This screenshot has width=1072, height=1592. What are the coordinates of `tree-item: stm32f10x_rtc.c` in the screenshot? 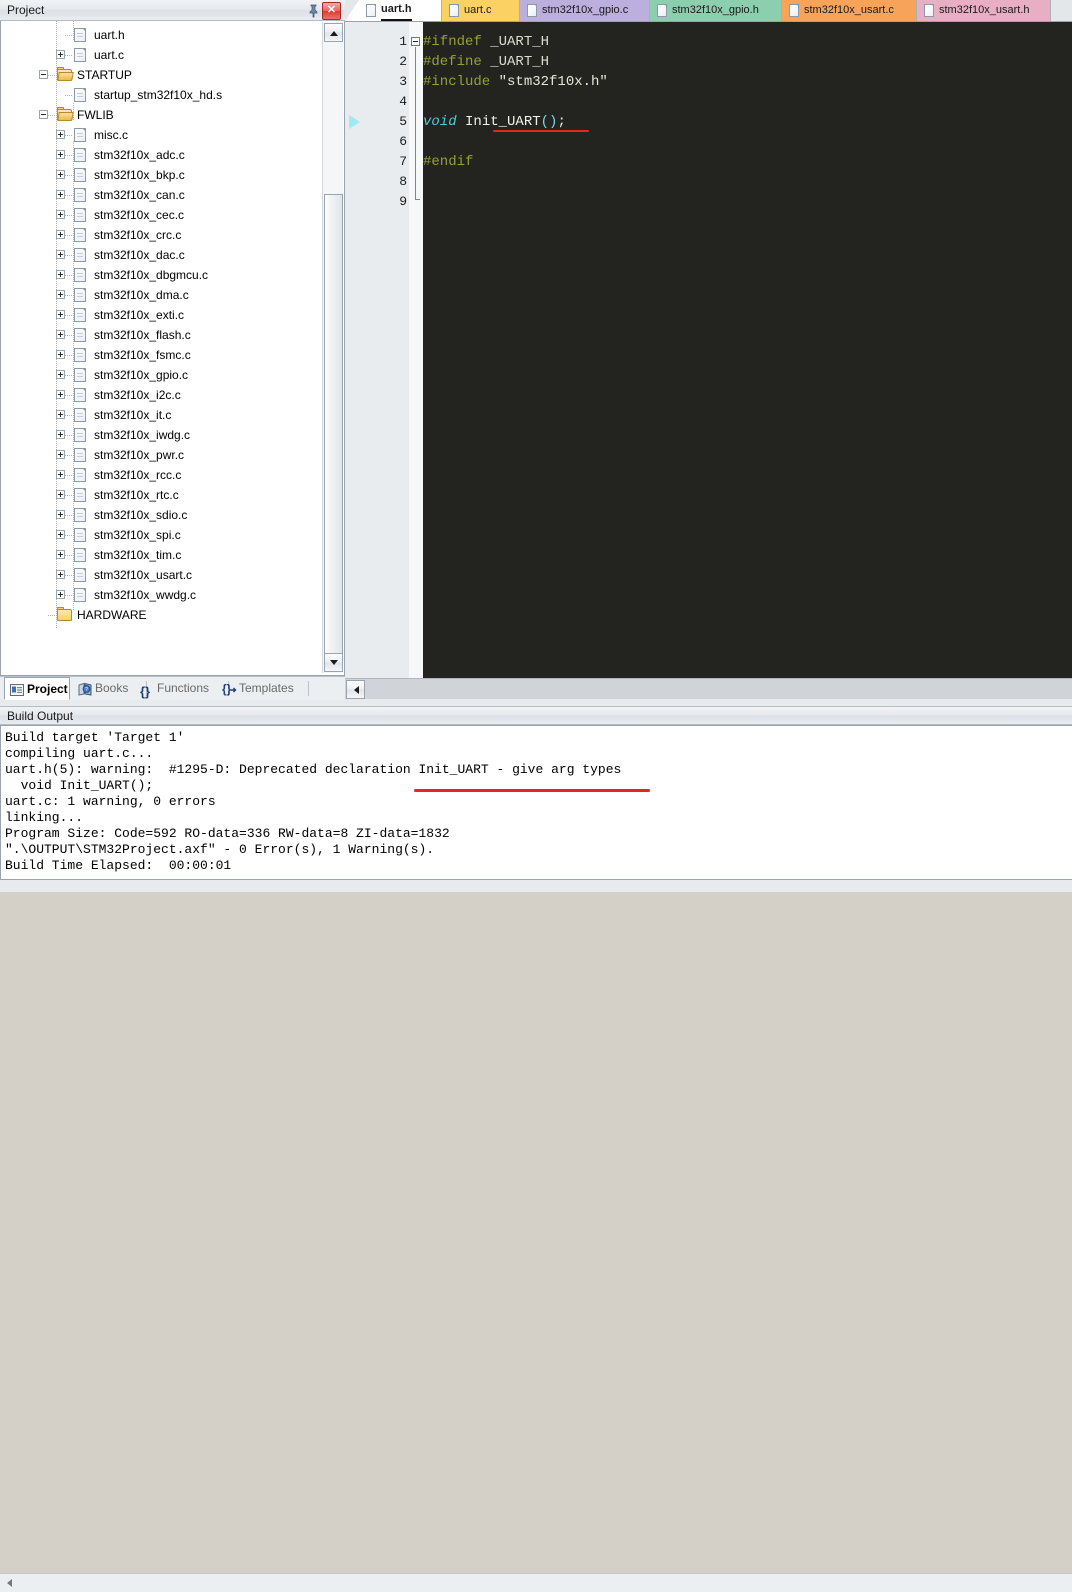 It's located at (162, 495).